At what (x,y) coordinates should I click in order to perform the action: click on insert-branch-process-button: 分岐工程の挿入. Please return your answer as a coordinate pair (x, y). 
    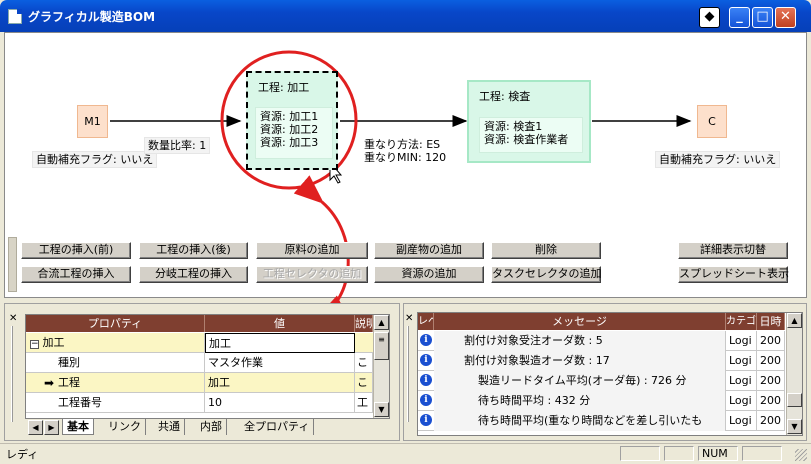
    Looking at the image, I should click on (193, 274).